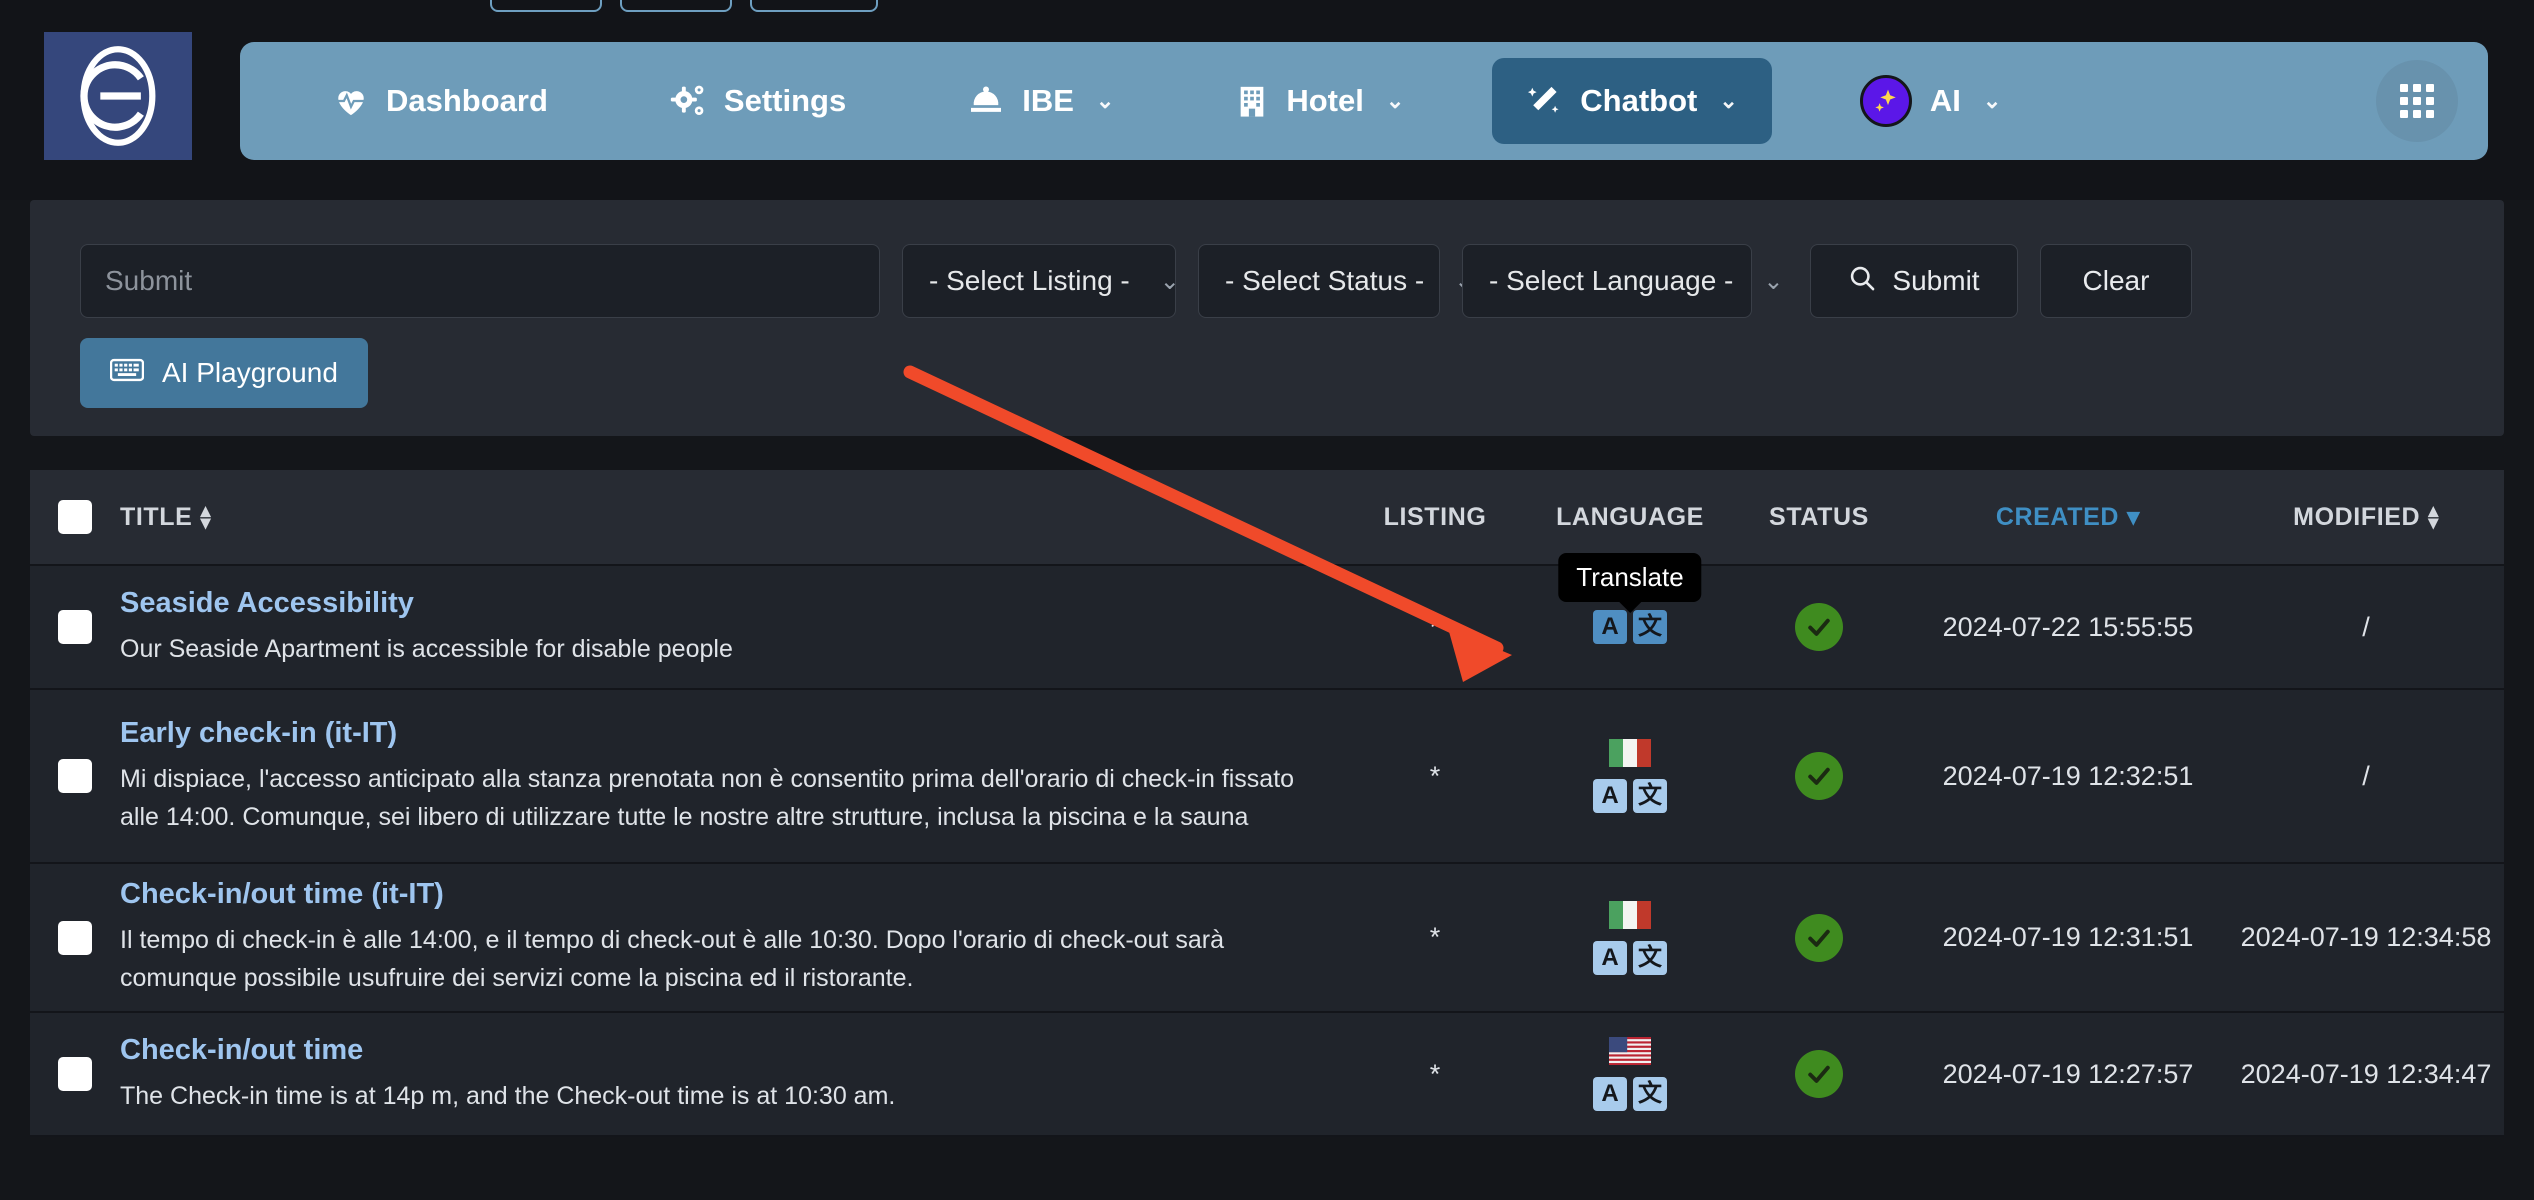 This screenshot has height=1200, width=2534. I want to click on nav-item-ibe: IBE ⌄, so click(1041, 101).